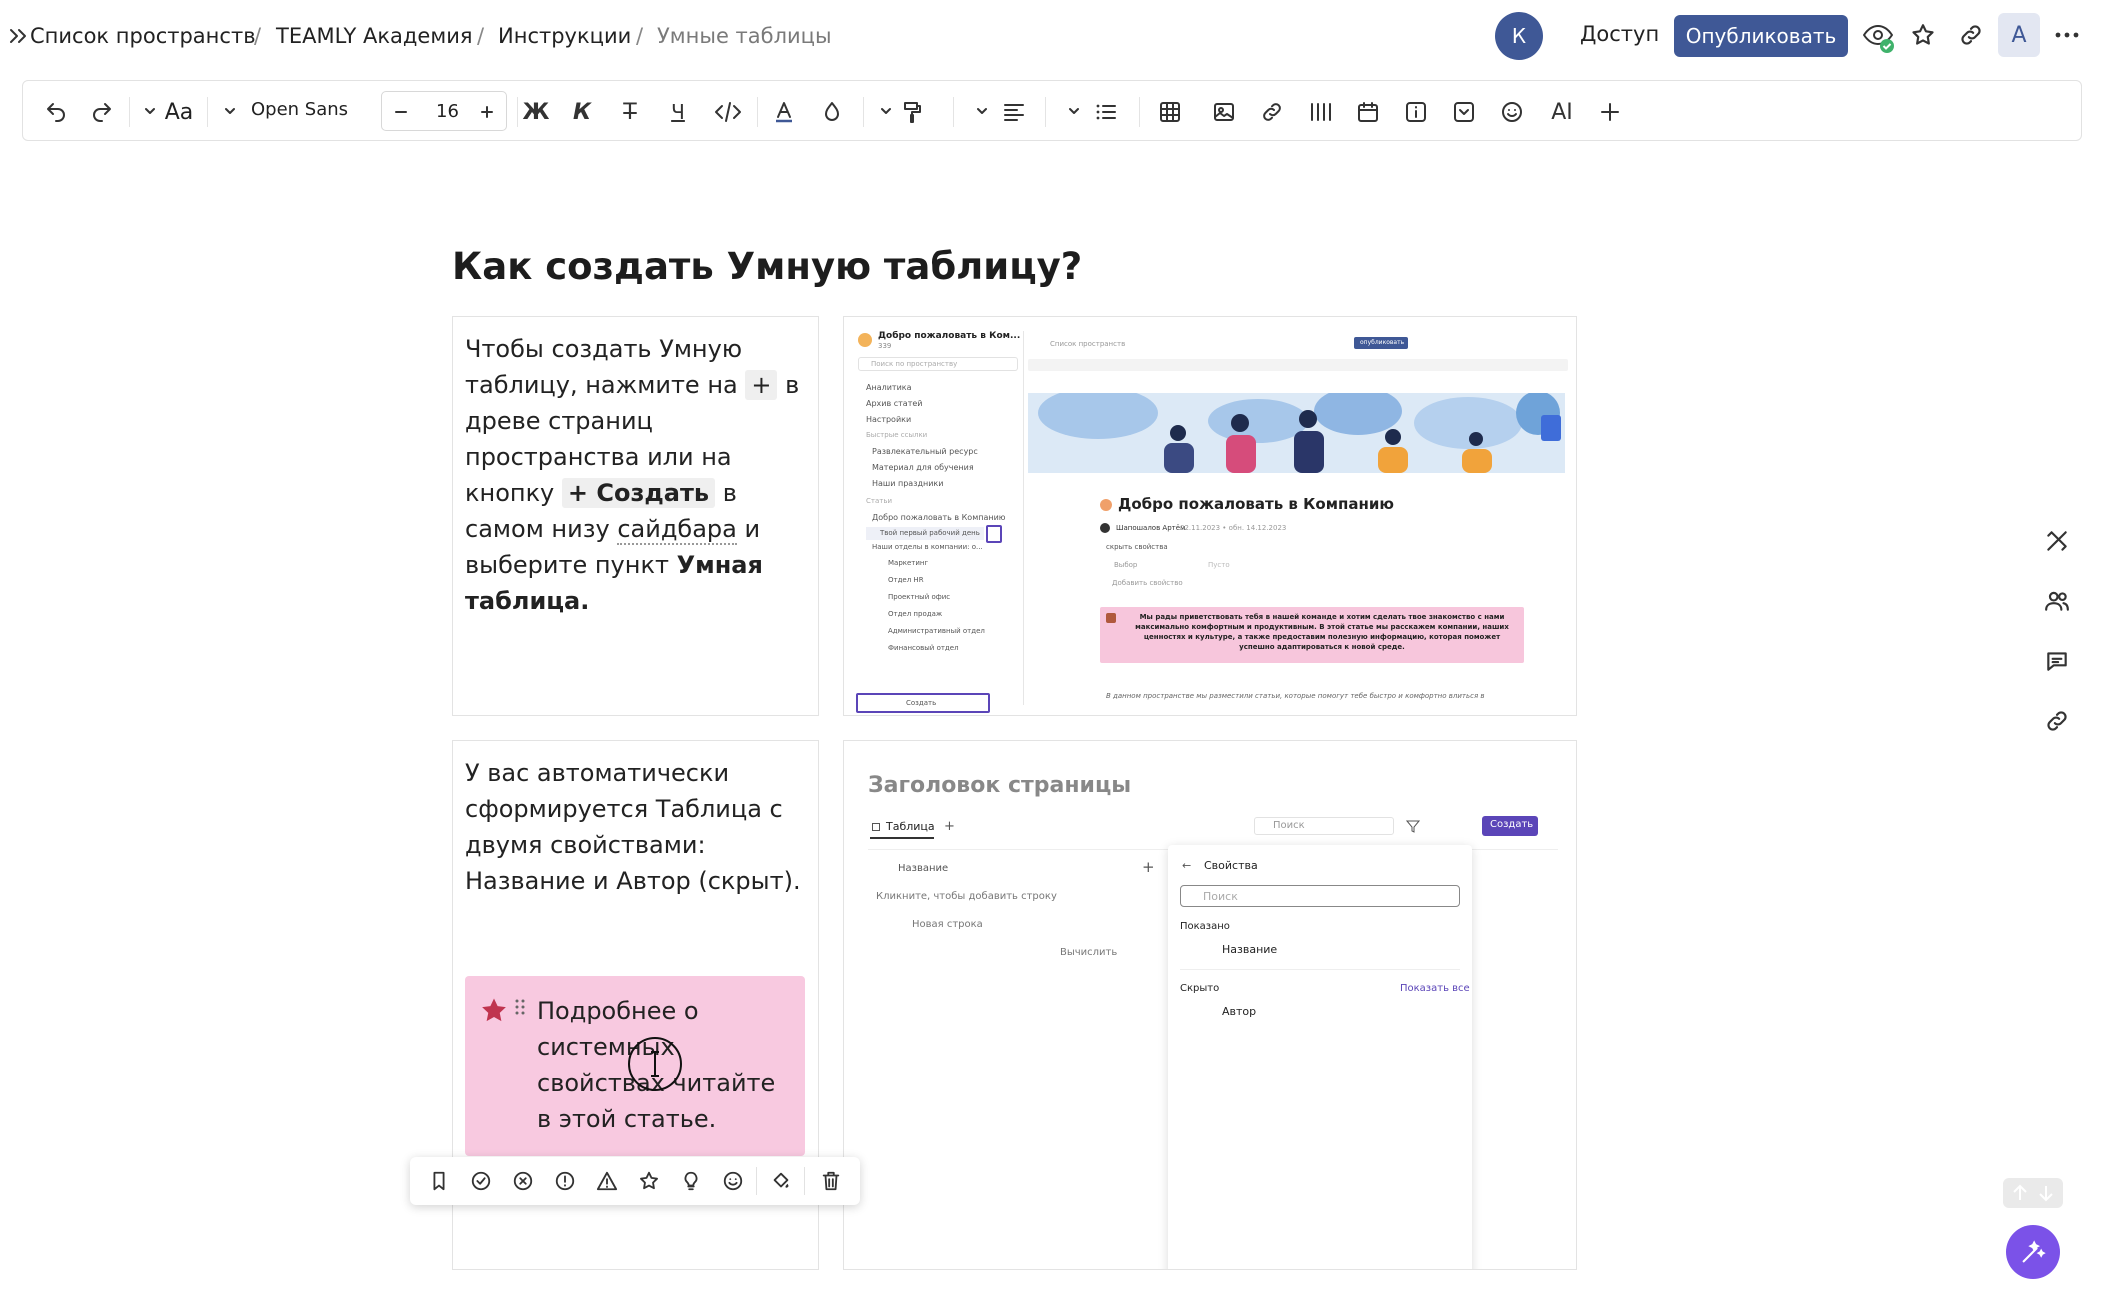 The image size is (2102, 1300). Describe the element at coordinates (2059, 663) in the screenshot. I see `comments-icon` at that location.